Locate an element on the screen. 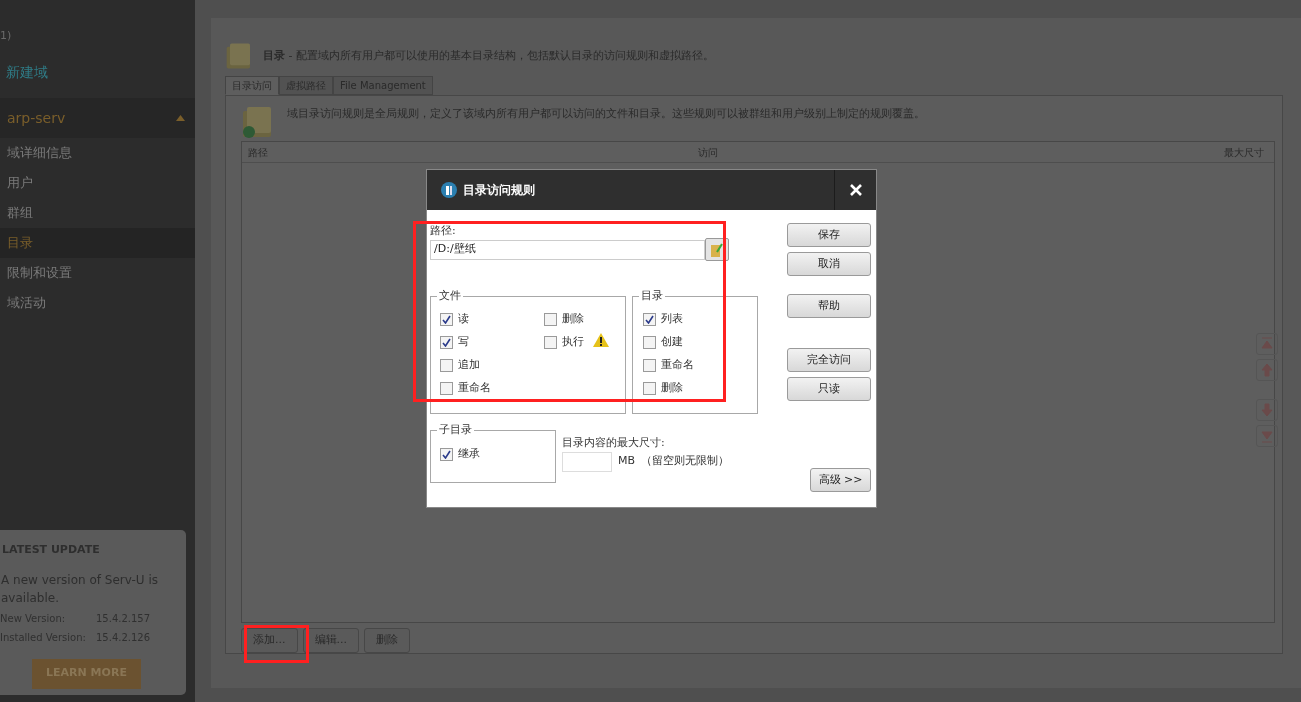  dialog-button: 保存 is located at coordinates (829, 235).